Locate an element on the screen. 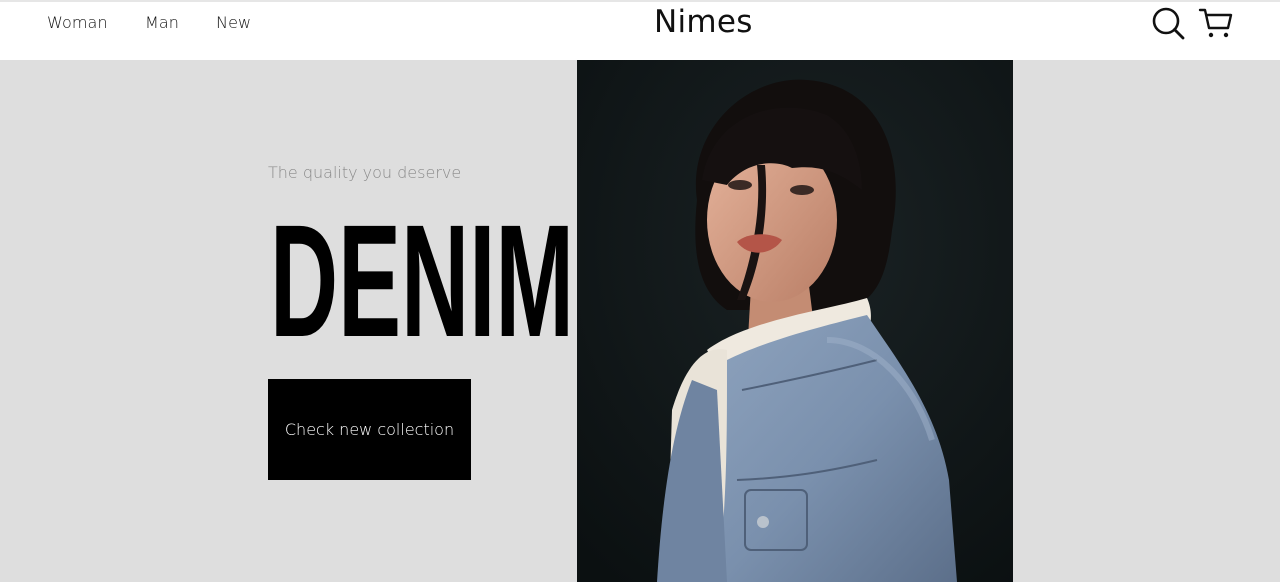  site-header: Woman Man New Nimes is located at coordinates (640, 30).